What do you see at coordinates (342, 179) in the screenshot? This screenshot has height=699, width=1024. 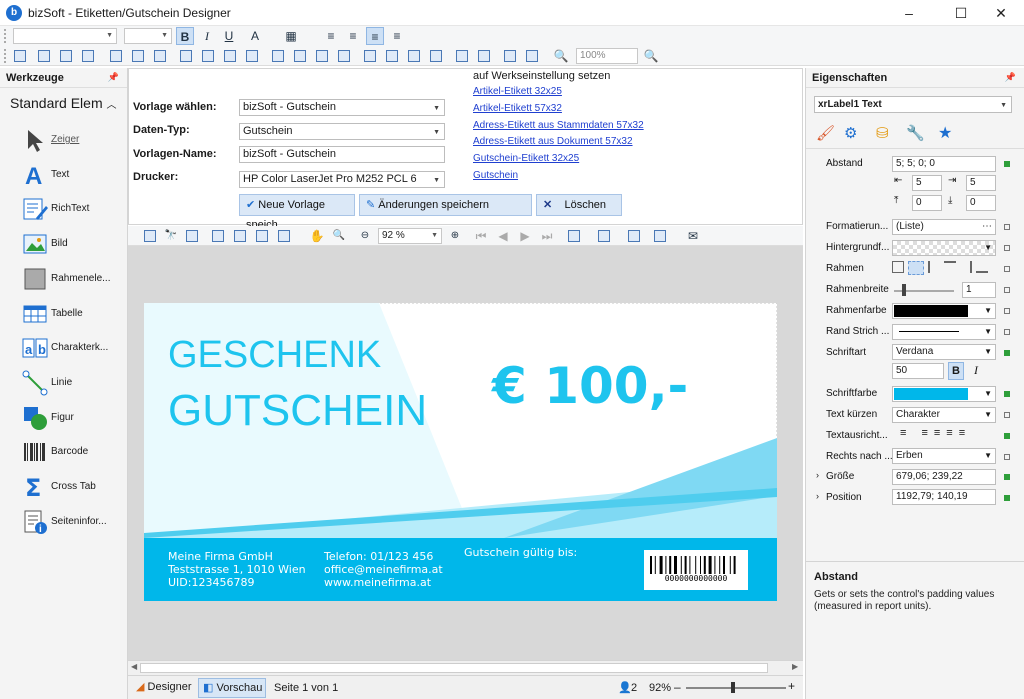 I see `drucker-select: HP Color LaserJet Pro M252 PCL 6 ▼` at bounding box center [342, 179].